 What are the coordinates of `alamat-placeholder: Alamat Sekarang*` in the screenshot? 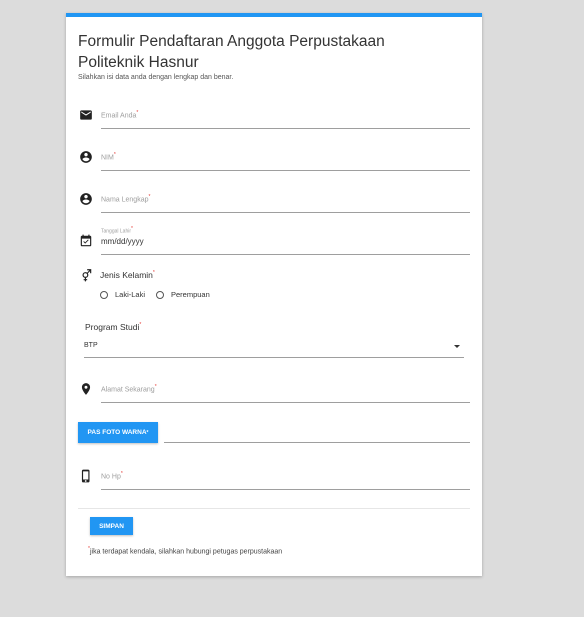 It's located at (129, 389).